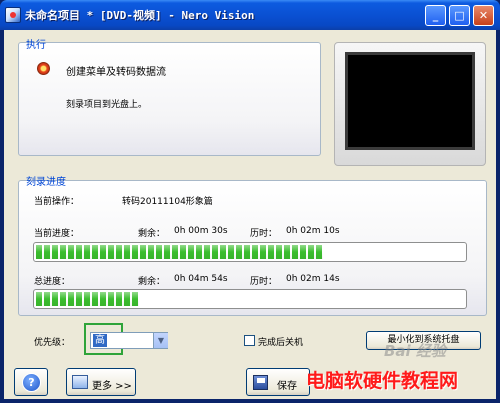 The image size is (500, 403). What do you see at coordinates (112, 386) in the screenshot?
I see `more-button-label: 更多 >>` at bounding box center [112, 386].